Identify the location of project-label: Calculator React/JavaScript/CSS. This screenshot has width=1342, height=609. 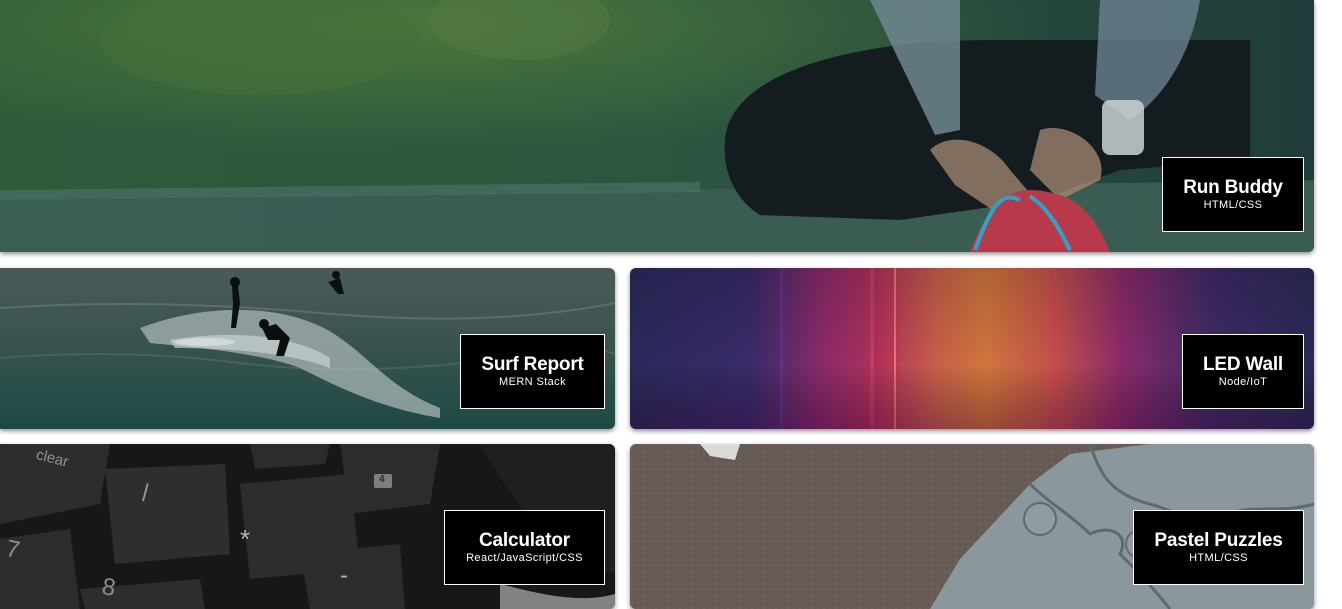
(524, 547).